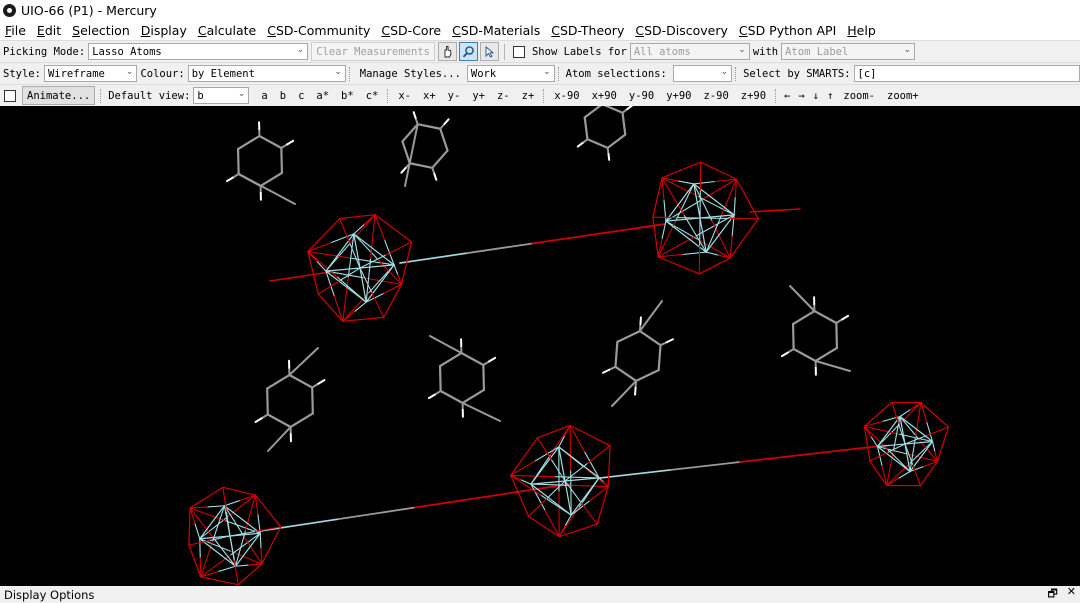 This screenshot has height=603, width=1080. What do you see at coordinates (715, 96) in the screenshot?
I see `rotate-z-minus-90-button: z-90` at bounding box center [715, 96].